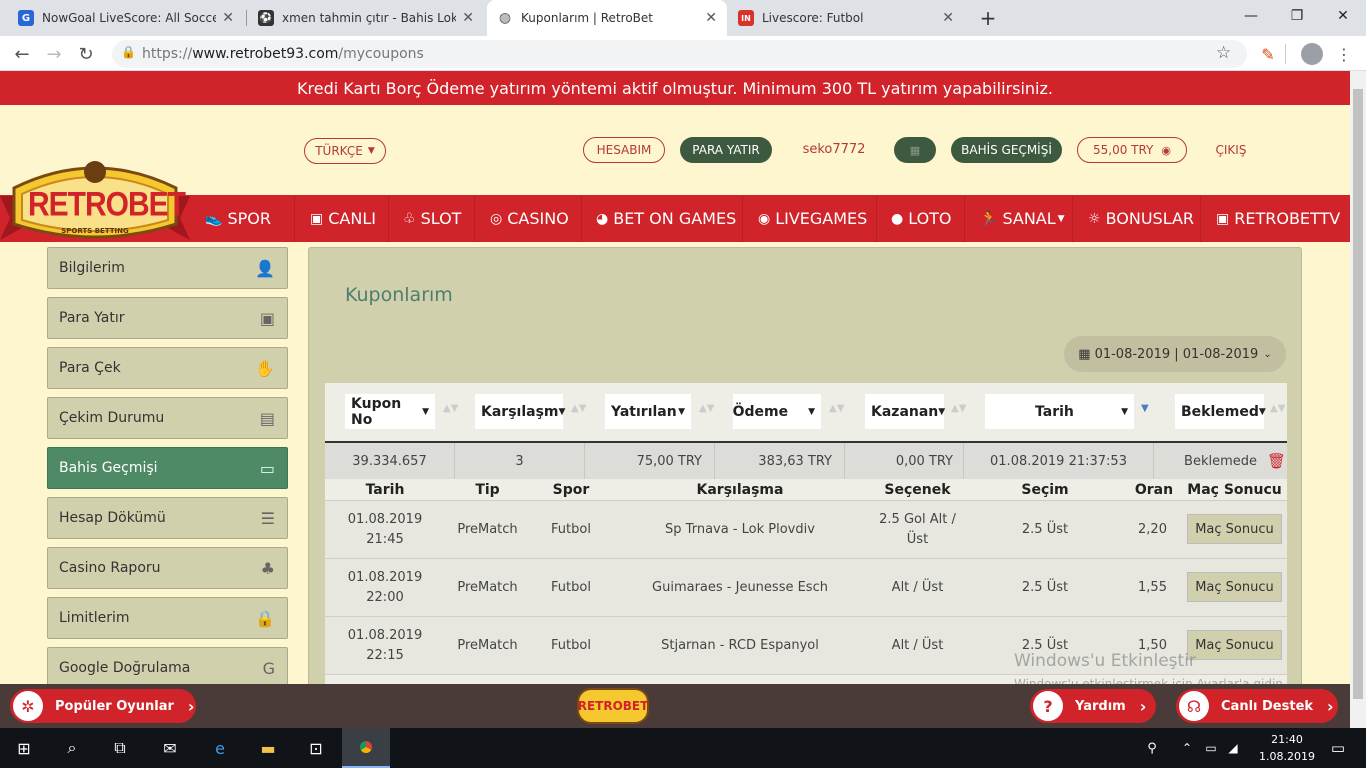 Image resolution: width=1366 pixels, height=768 pixels. I want to click on chrome-icon, so click(366, 748).